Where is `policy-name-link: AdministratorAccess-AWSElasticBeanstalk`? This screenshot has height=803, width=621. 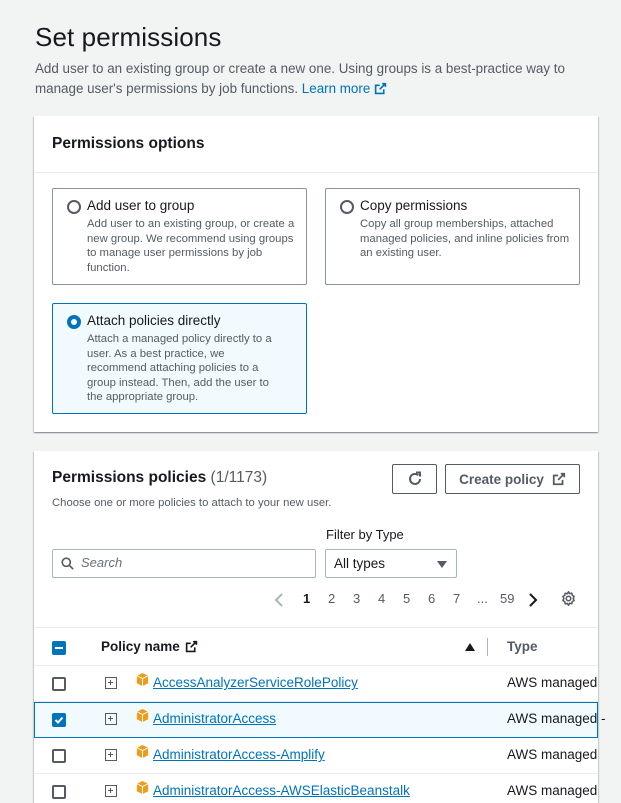 policy-name-link: AdministratorAccess-AWSElasticBeanstalk is located at coordinates (281, 790).